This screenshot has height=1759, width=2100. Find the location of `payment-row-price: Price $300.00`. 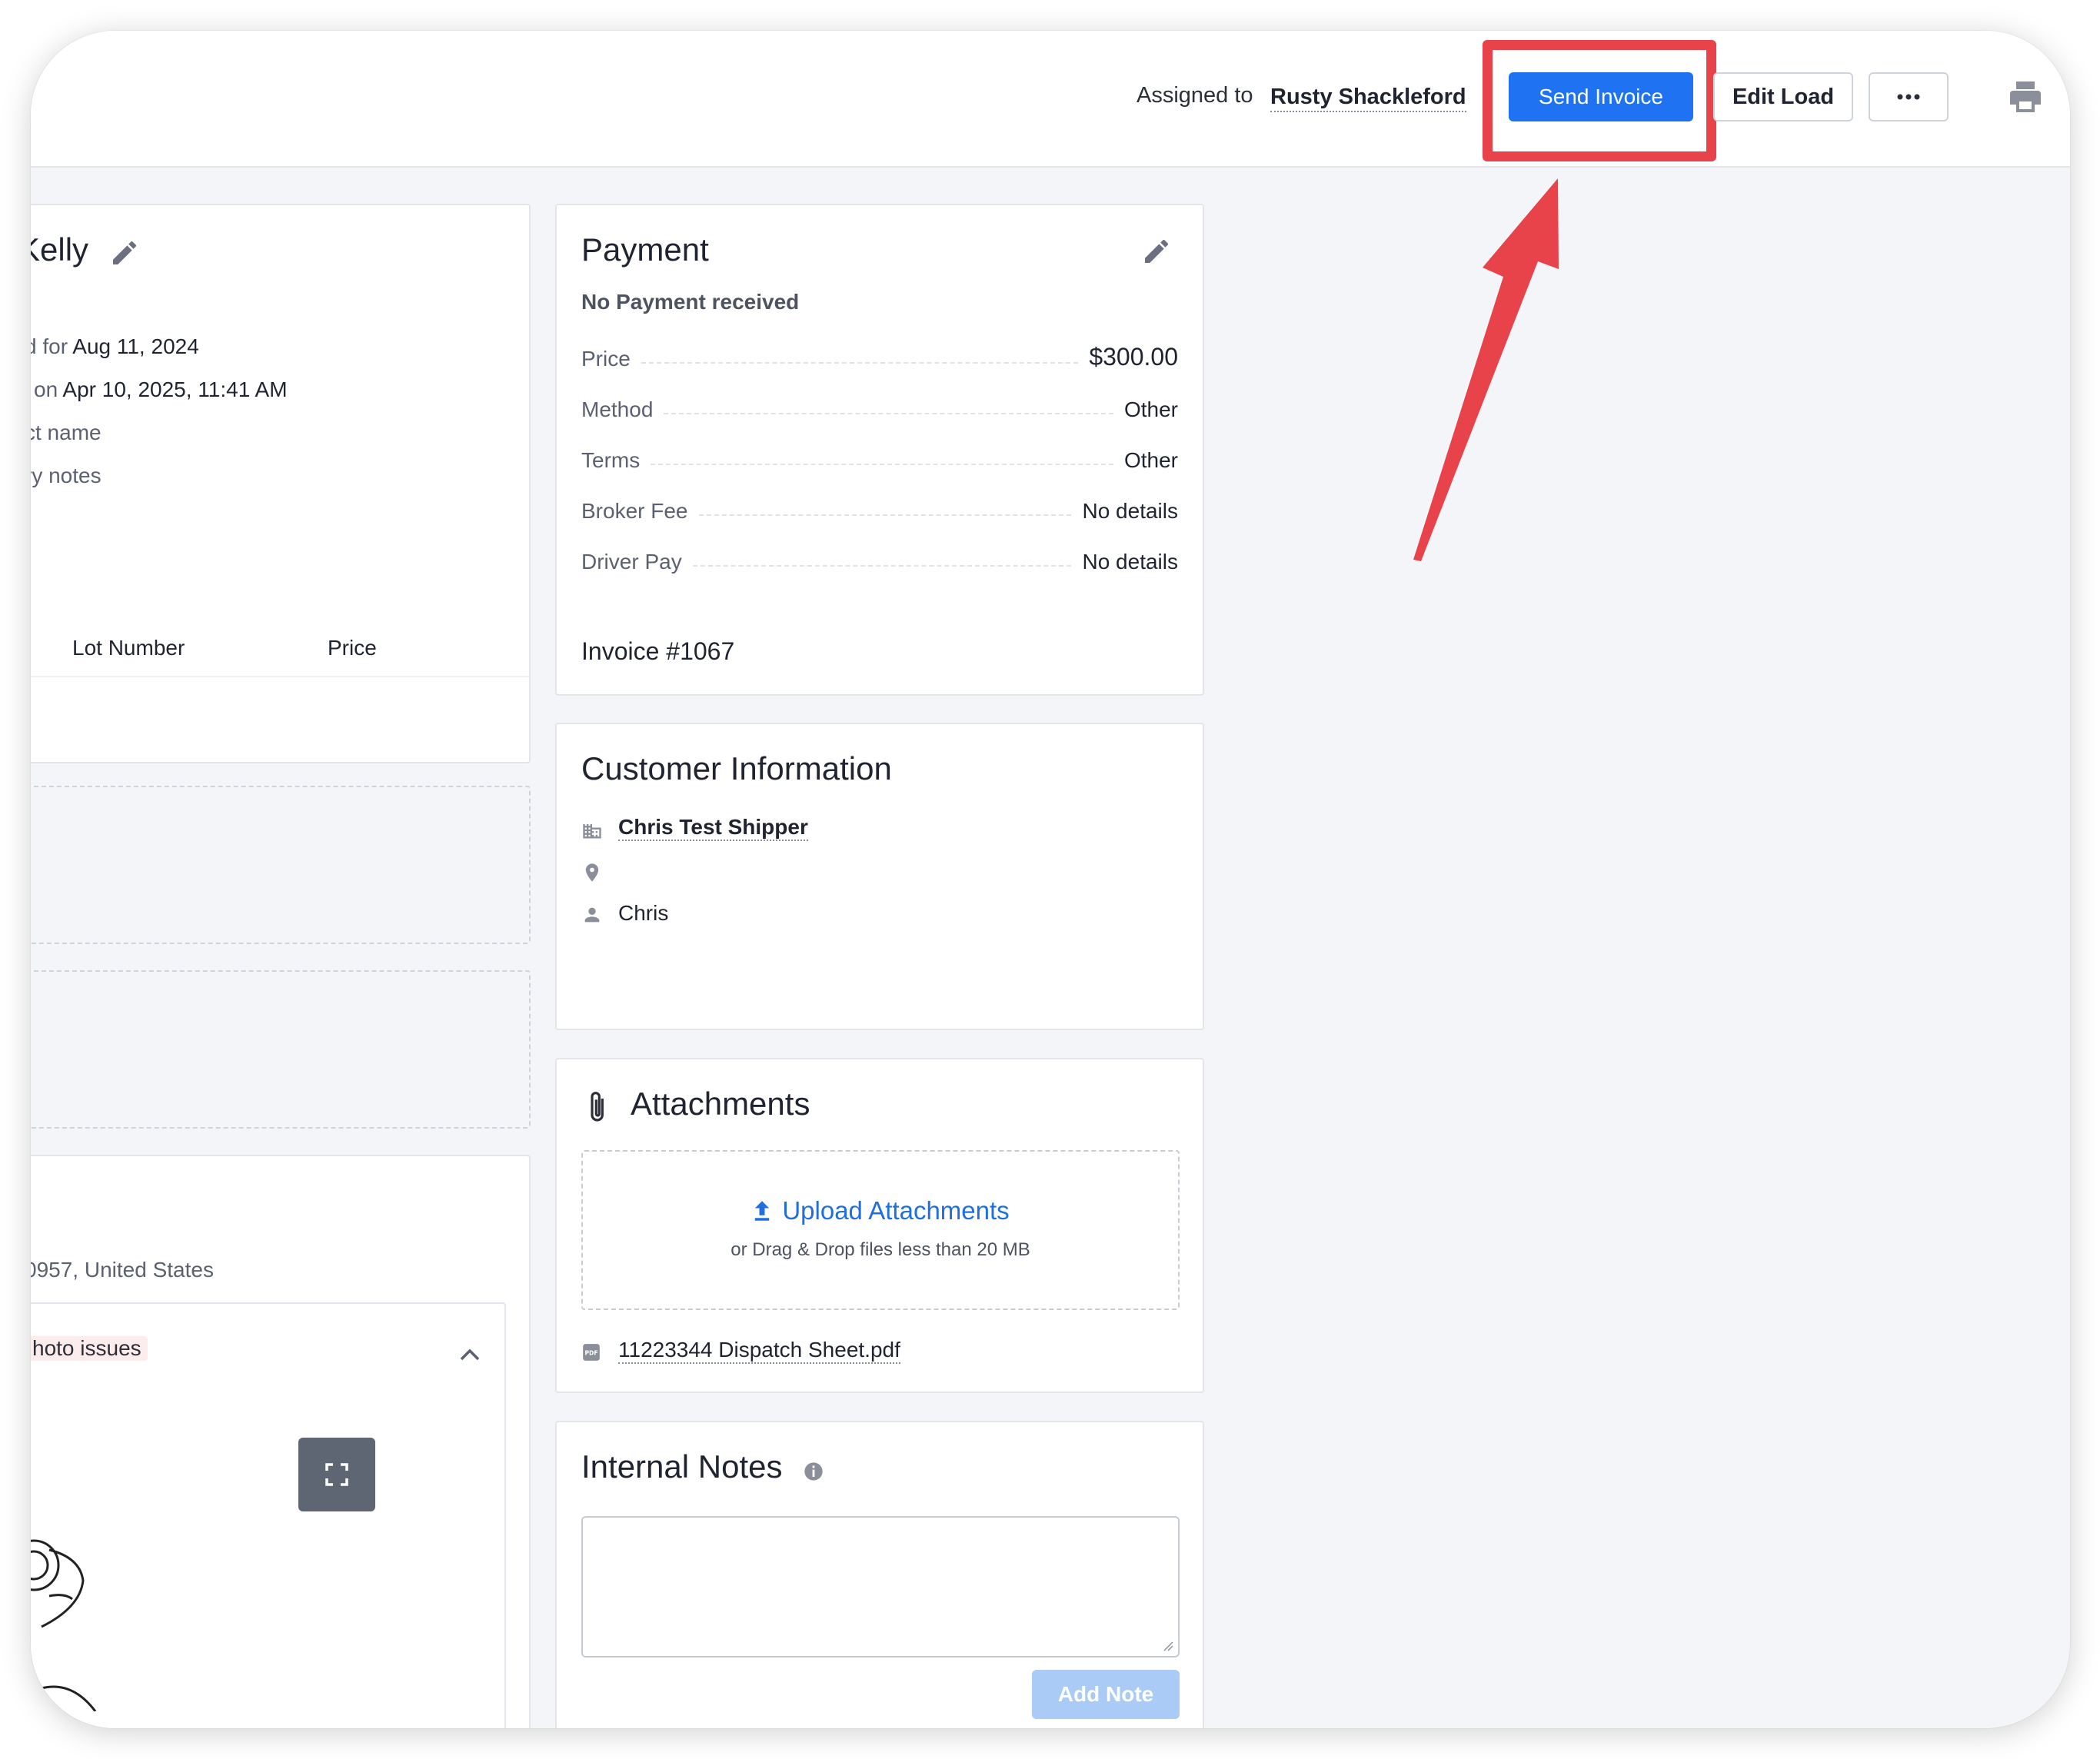

payment-row-price: Price $300.00 is located at coordinates (880, 352).